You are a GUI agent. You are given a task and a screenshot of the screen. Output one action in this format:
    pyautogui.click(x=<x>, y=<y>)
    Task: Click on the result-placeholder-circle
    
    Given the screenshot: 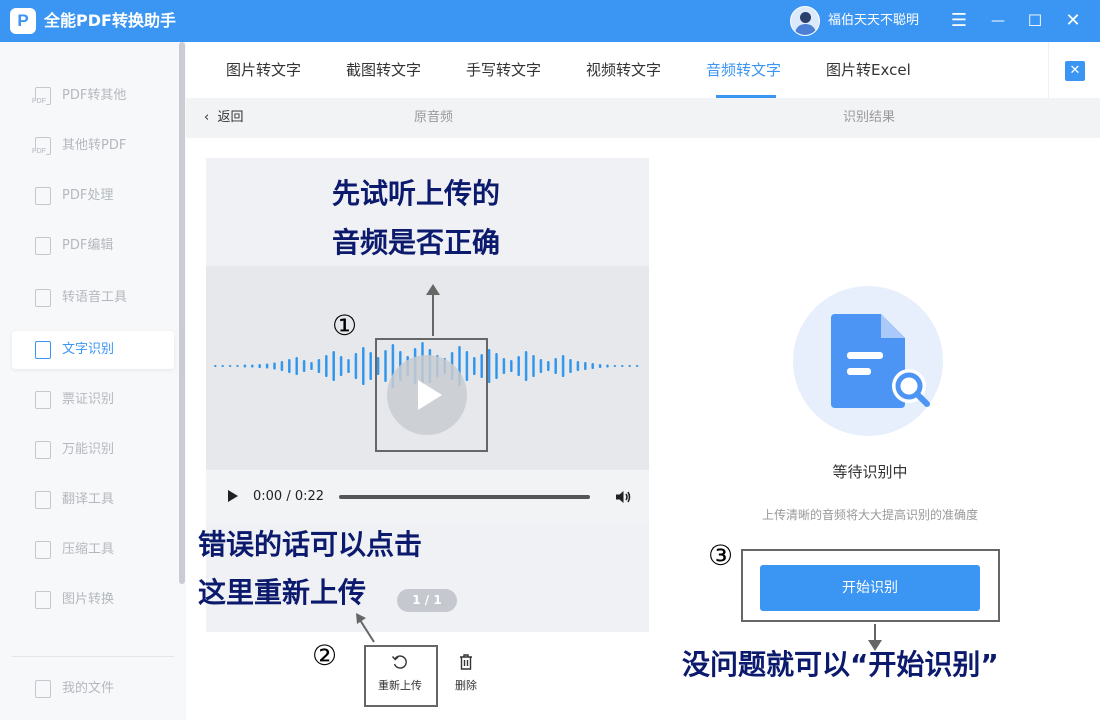 What is the action you would take?
    pyautogui.click(x=868, y=361)
    